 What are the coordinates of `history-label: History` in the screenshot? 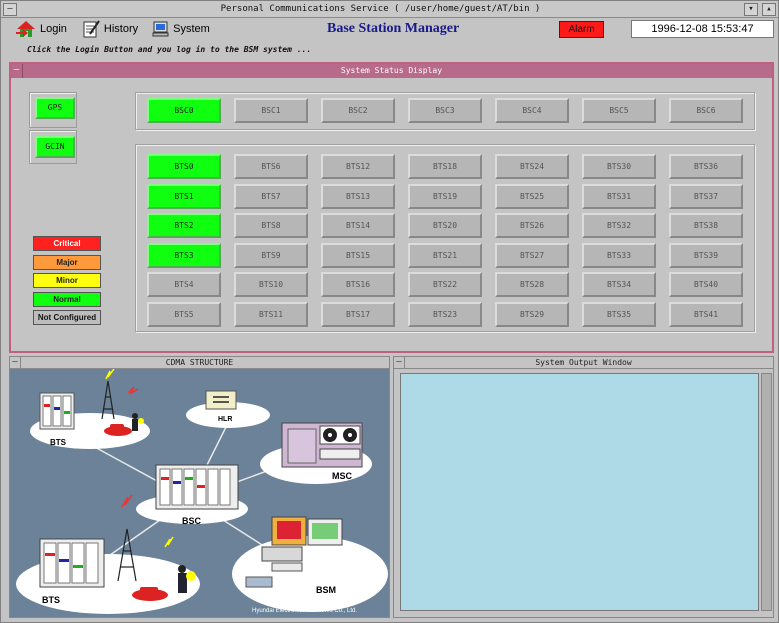 It's located at (121, 29).